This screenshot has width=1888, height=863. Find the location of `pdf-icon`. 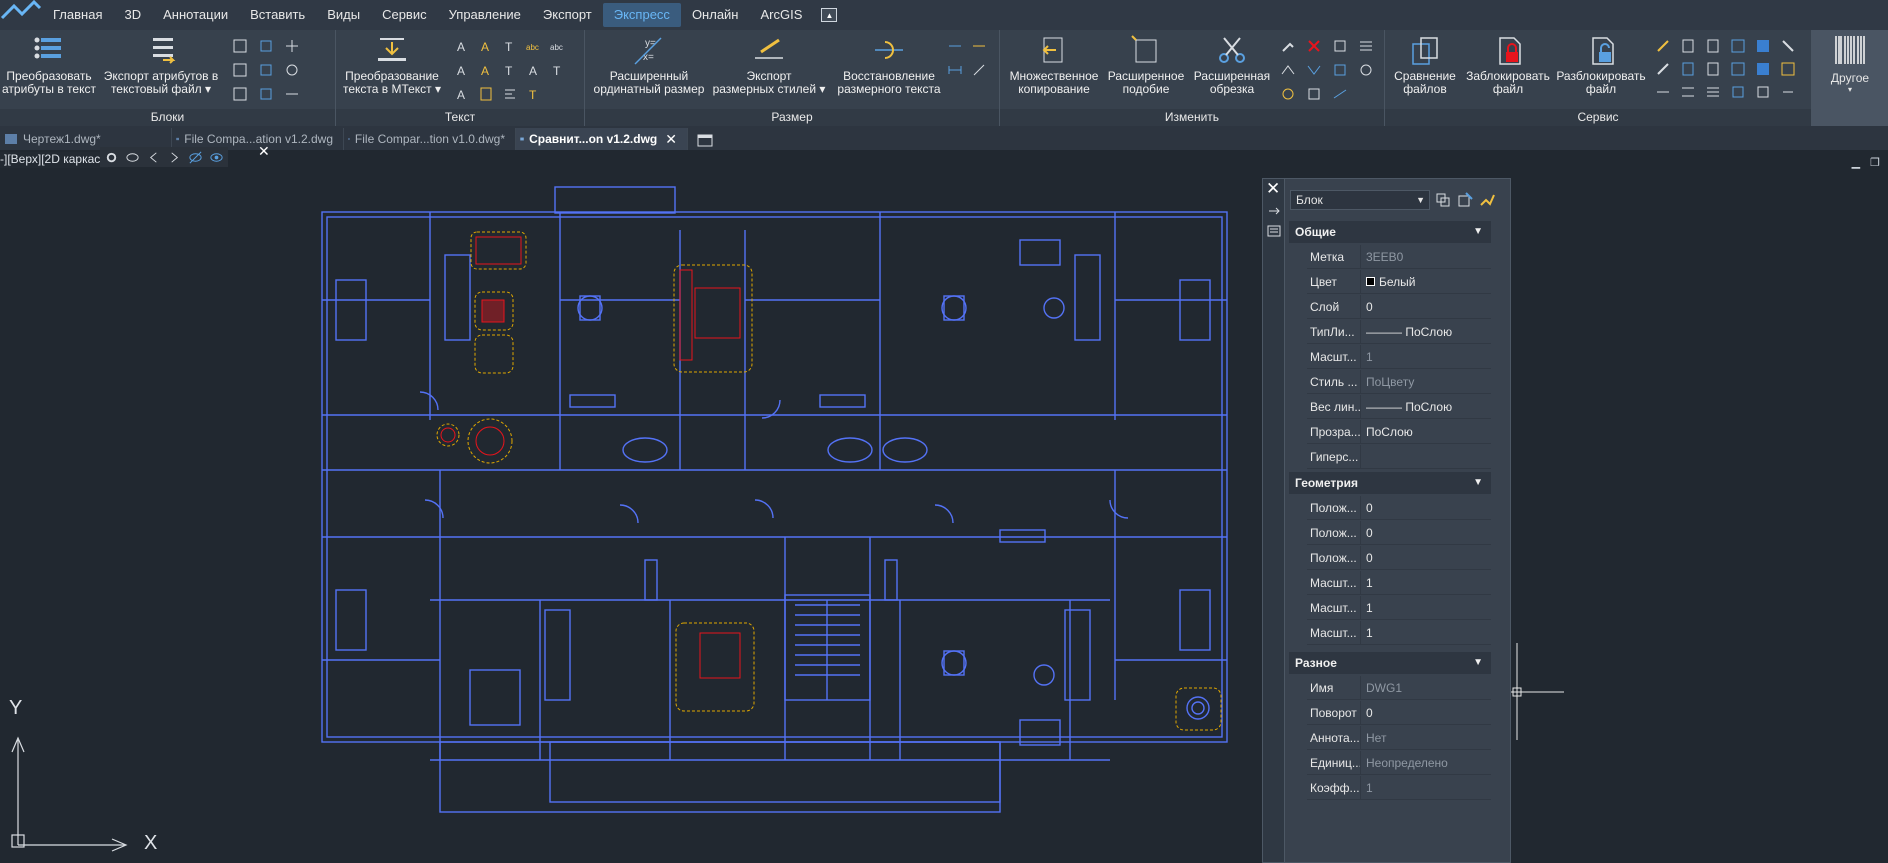

pdf-icon is located at coordinates (1763, 46).